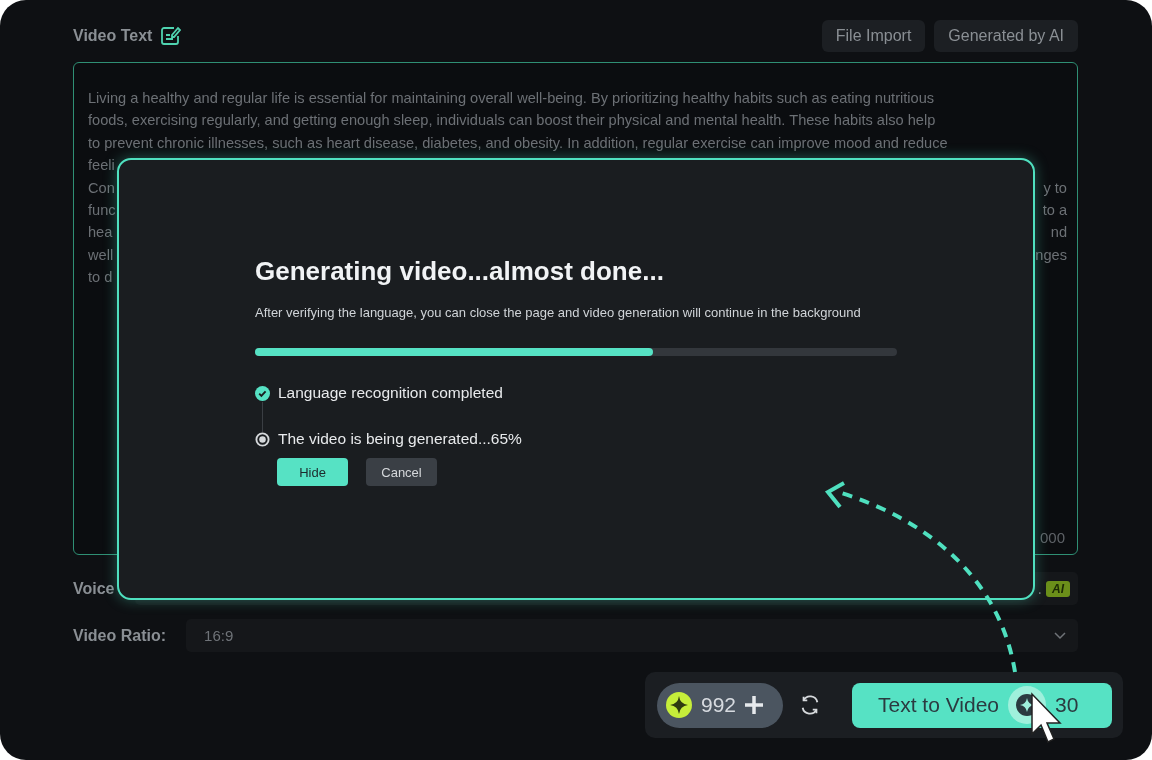  What do you see at coordinates (1054, 211) in the screenshot?
I see `text-fragment: to a` at bounding box center [1054, 211].